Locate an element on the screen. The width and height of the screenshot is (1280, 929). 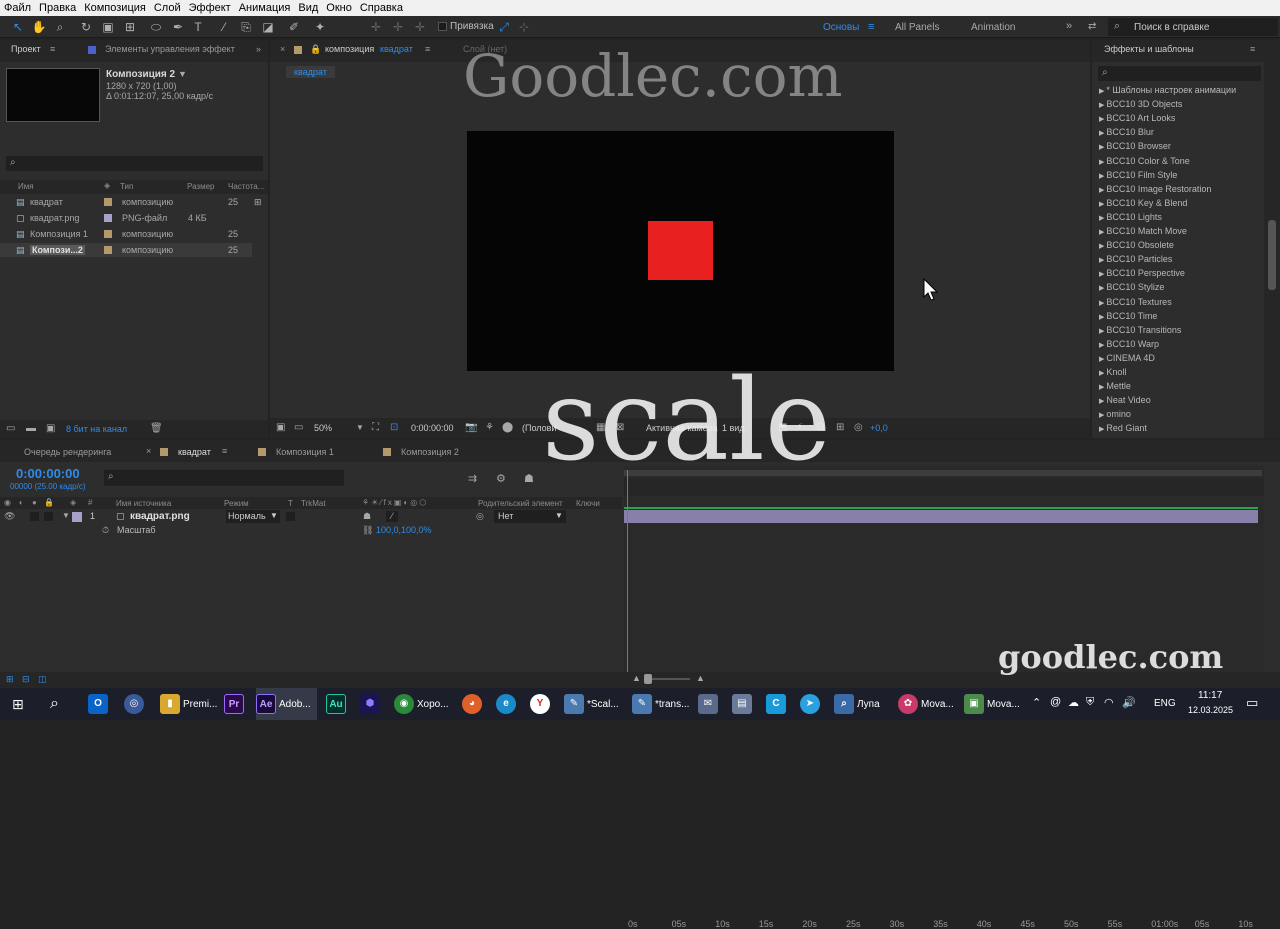
zoom-tool-icon: ⌕ is located at coordinates (60, 27).